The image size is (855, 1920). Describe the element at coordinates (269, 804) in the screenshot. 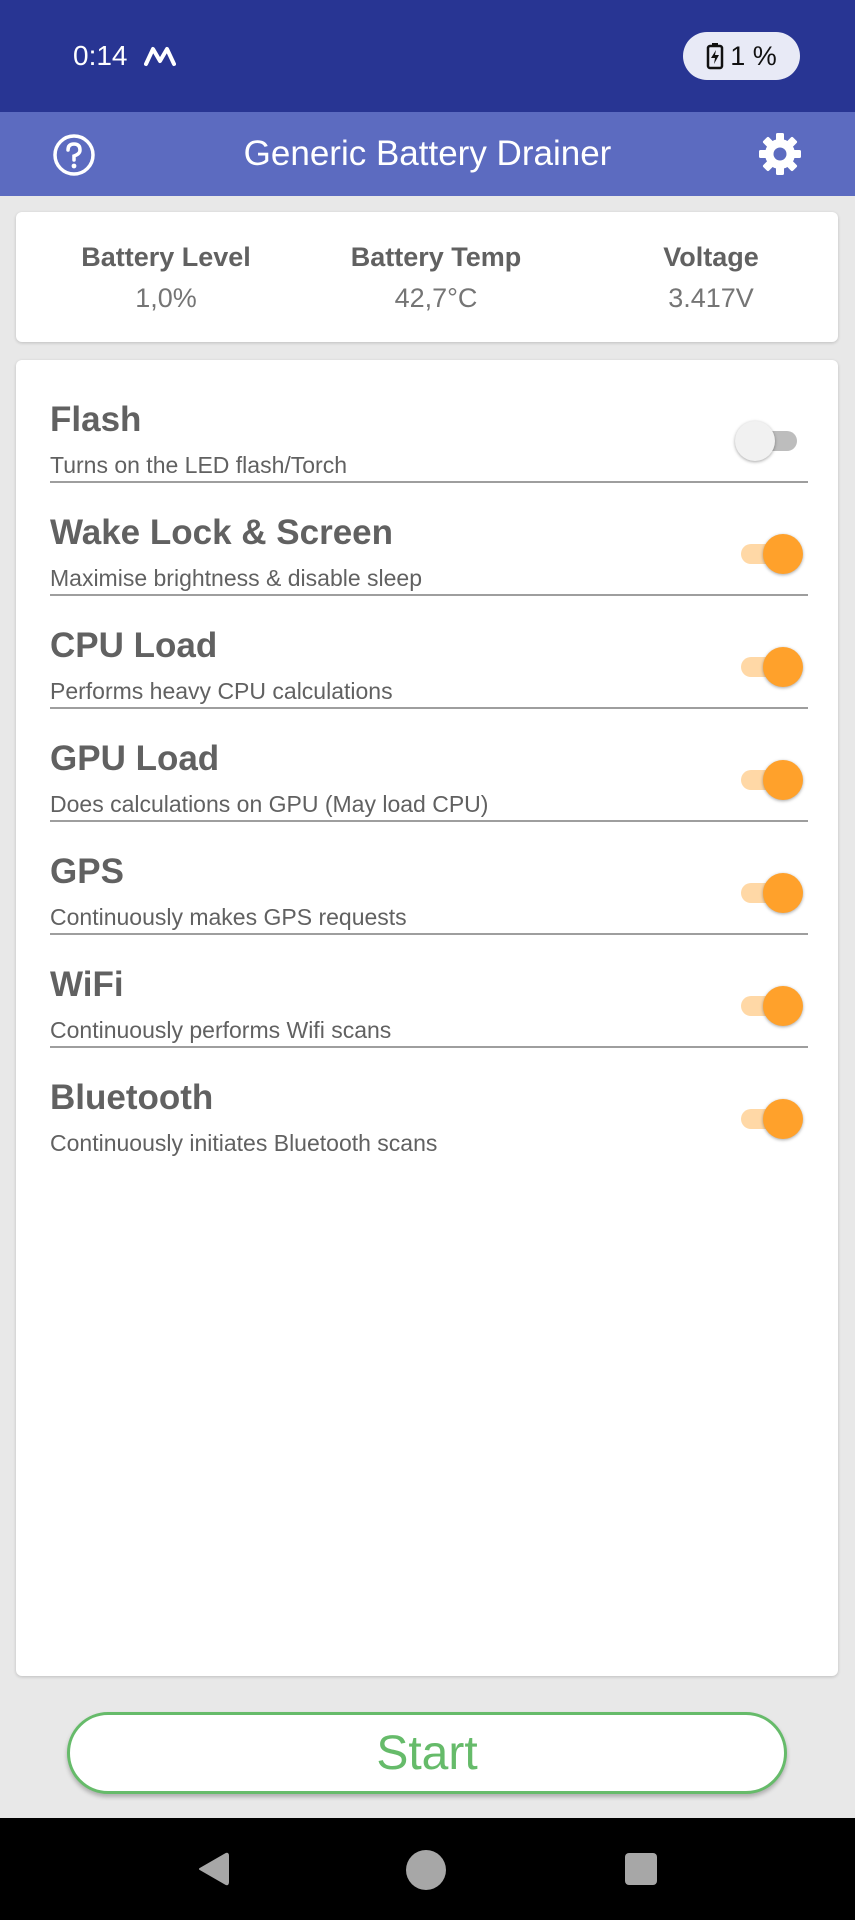

I see `option-description: Does calculations on GPU (May load CPU)` at that location.